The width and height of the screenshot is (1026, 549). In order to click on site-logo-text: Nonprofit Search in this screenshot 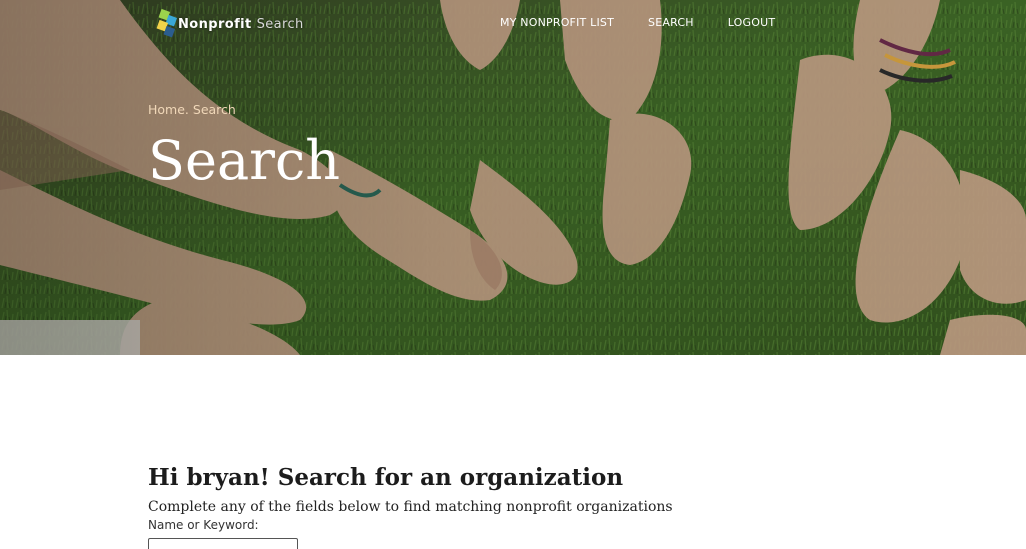, I will do `click(241, 24)`.